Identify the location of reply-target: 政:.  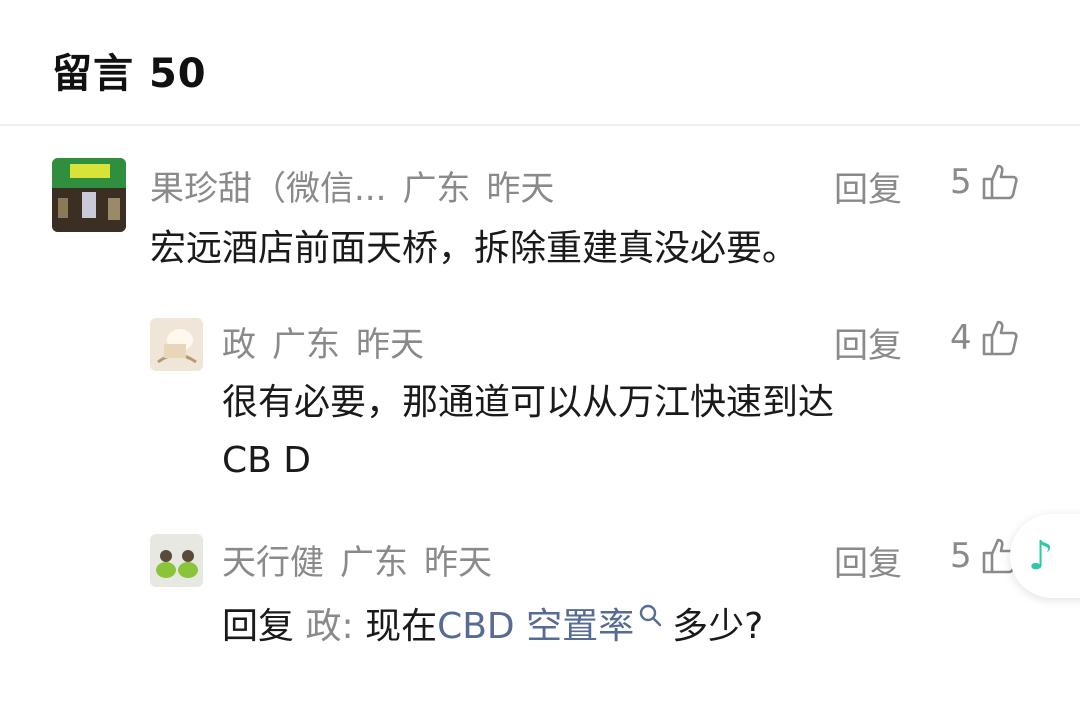
(329, 627).